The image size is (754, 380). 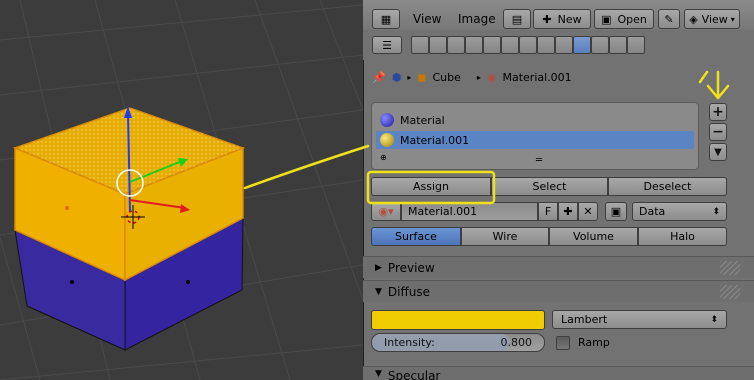 I want to click on diffuse-section-header: ▼ Diffuse, so click(x=558, y=291).